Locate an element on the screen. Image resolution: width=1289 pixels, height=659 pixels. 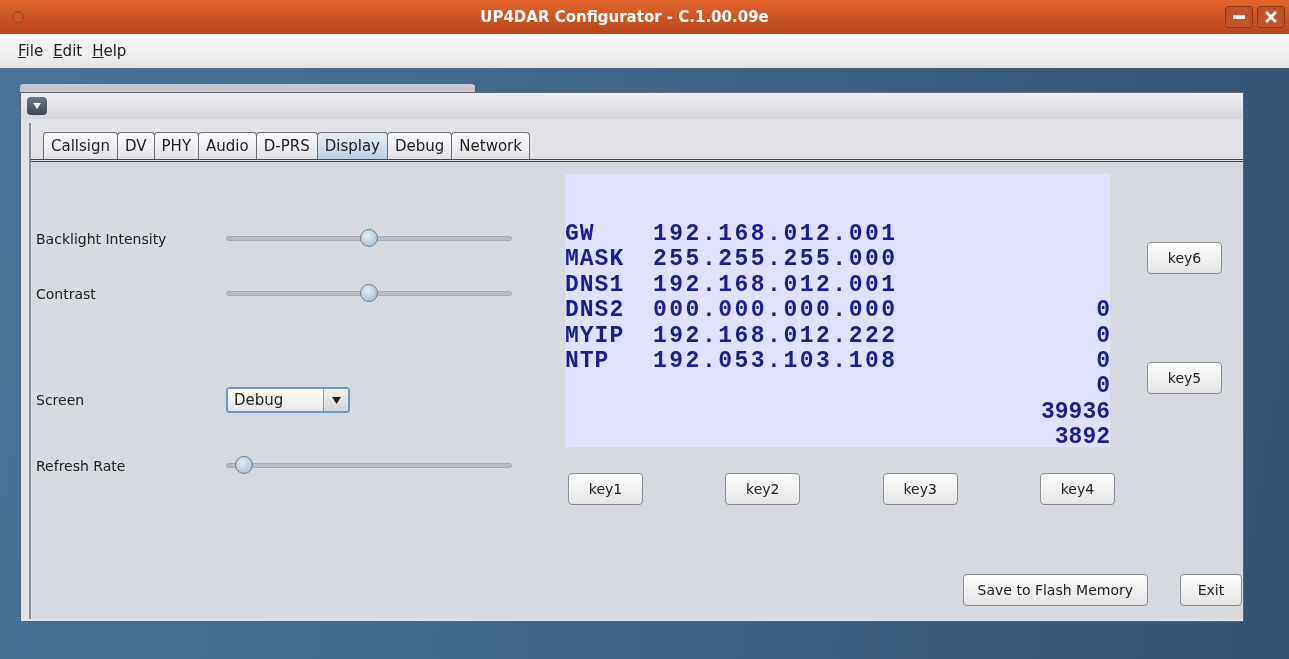
tab: PHY is located at coordinates (176, 145).